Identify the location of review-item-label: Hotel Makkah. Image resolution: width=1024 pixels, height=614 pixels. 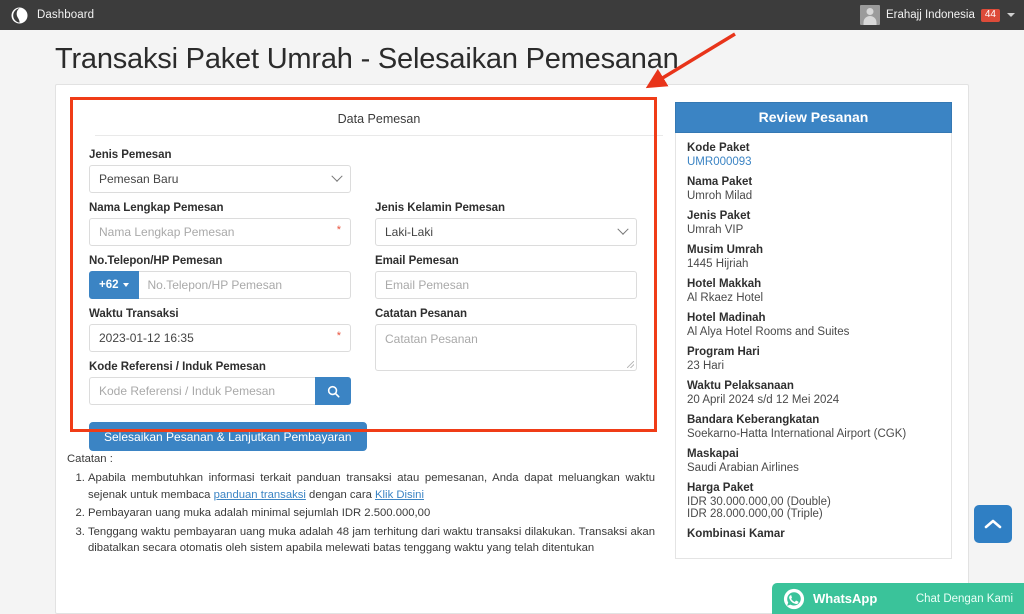
(724, 284).